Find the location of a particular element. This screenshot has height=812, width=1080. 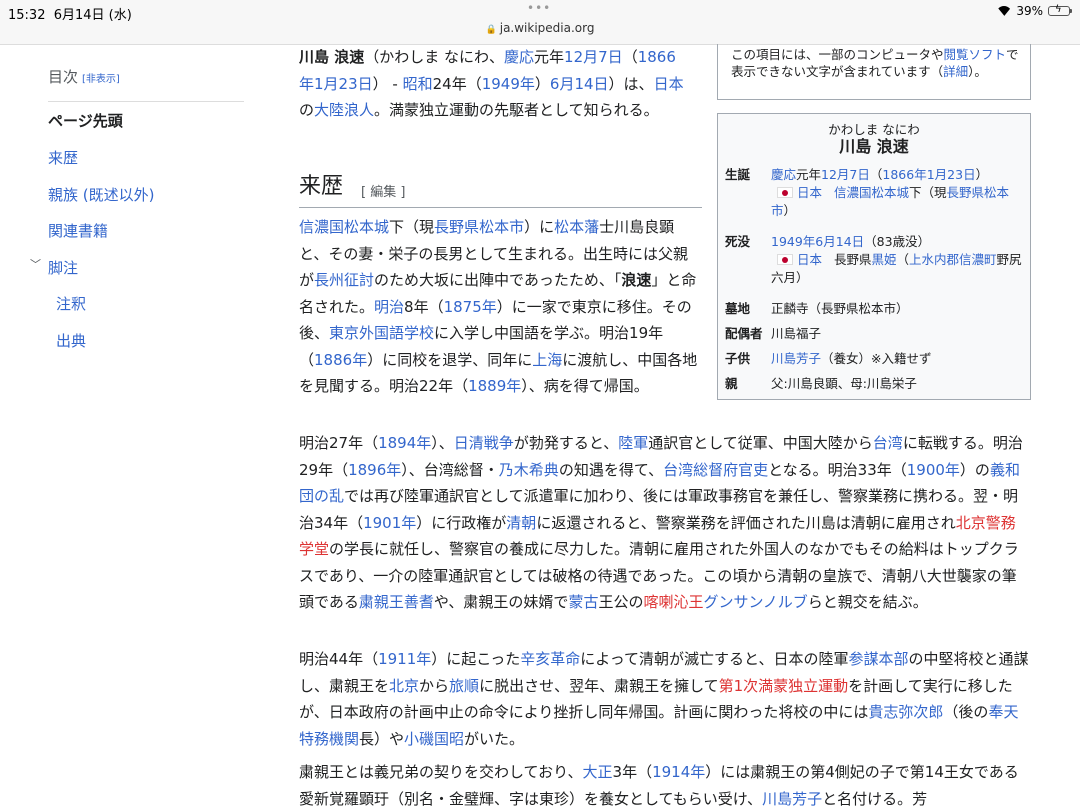

toc-item-notes: 注釈 is located at coordinates (71, 303).